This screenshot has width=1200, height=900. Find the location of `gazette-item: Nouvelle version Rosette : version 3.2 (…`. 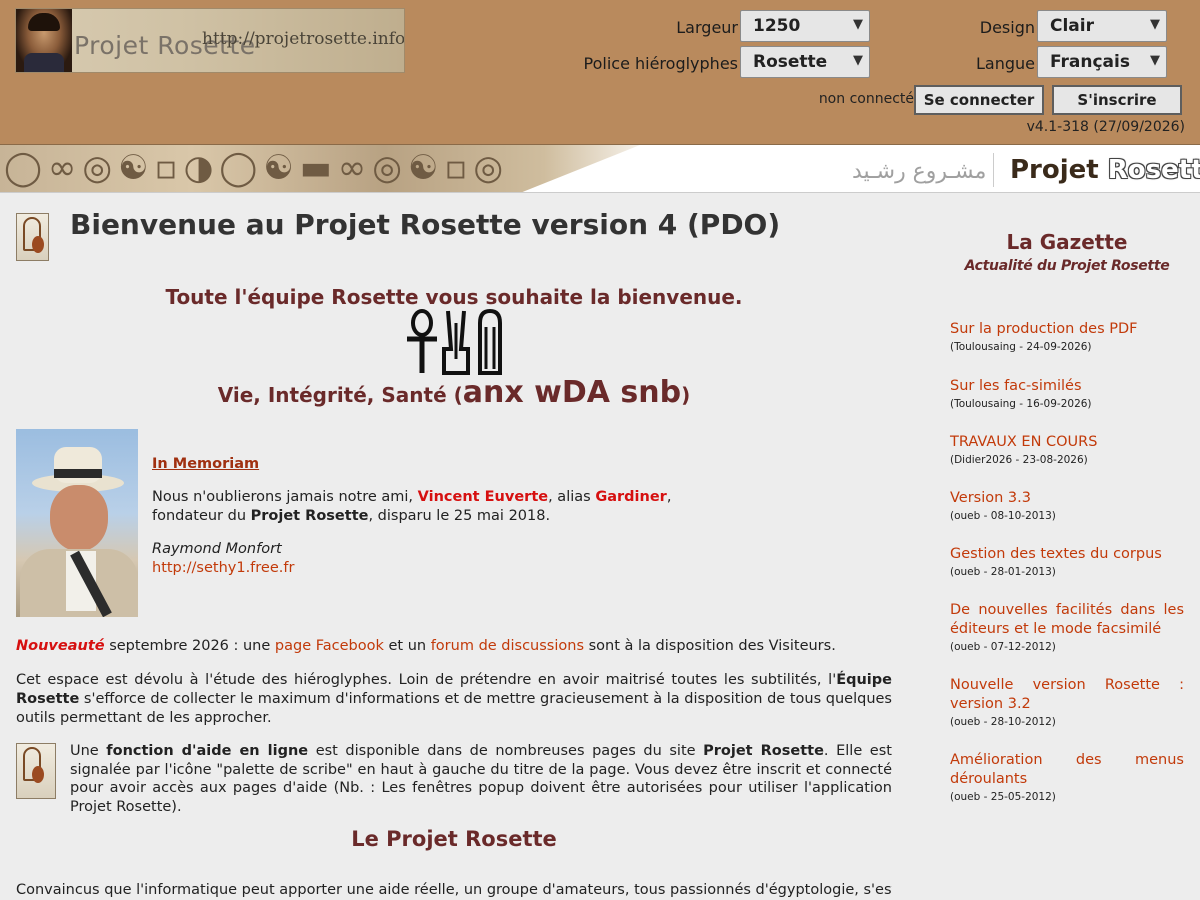

gazette-item: Nouvelle version Rosette : version 3.2 (… is located at coordinates (1067, 702).